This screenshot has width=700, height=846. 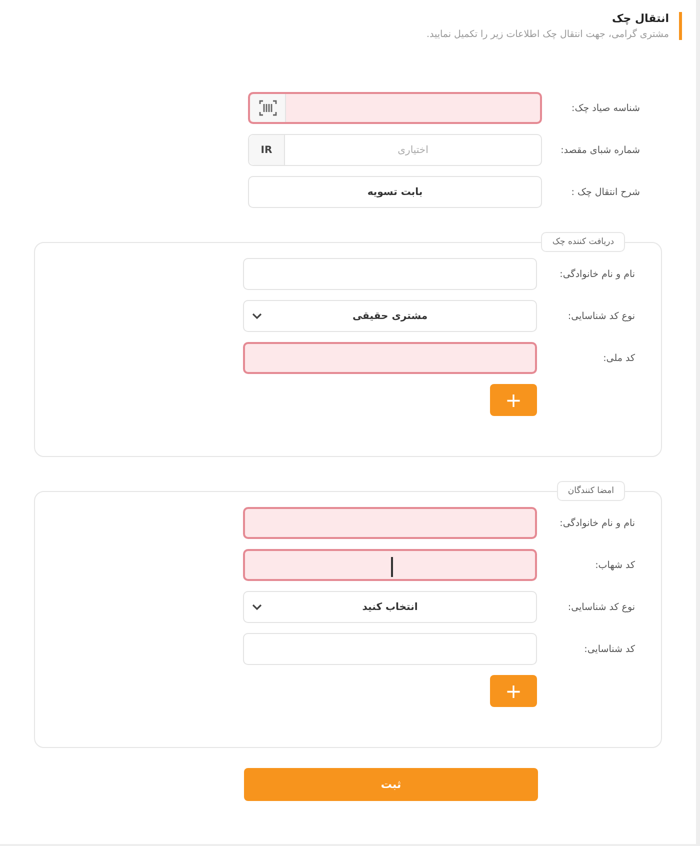 I want to click on group-legend: امضا کنندگان, so click(x=590, y=491).